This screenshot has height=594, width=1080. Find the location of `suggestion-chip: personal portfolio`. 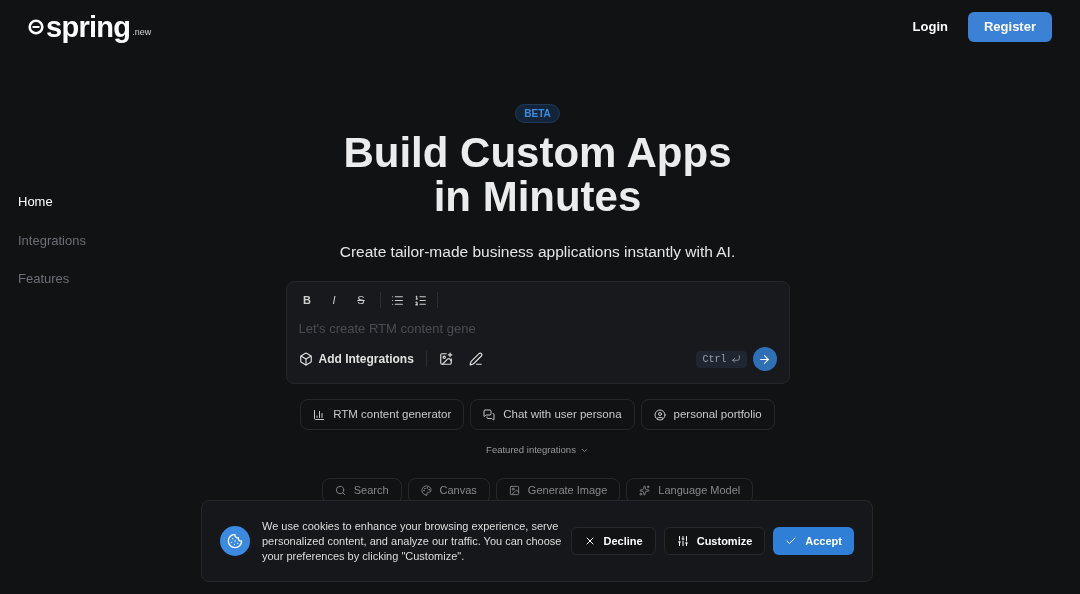

suggestion-chip: personal portfolio is located at coordinates (707, 415).